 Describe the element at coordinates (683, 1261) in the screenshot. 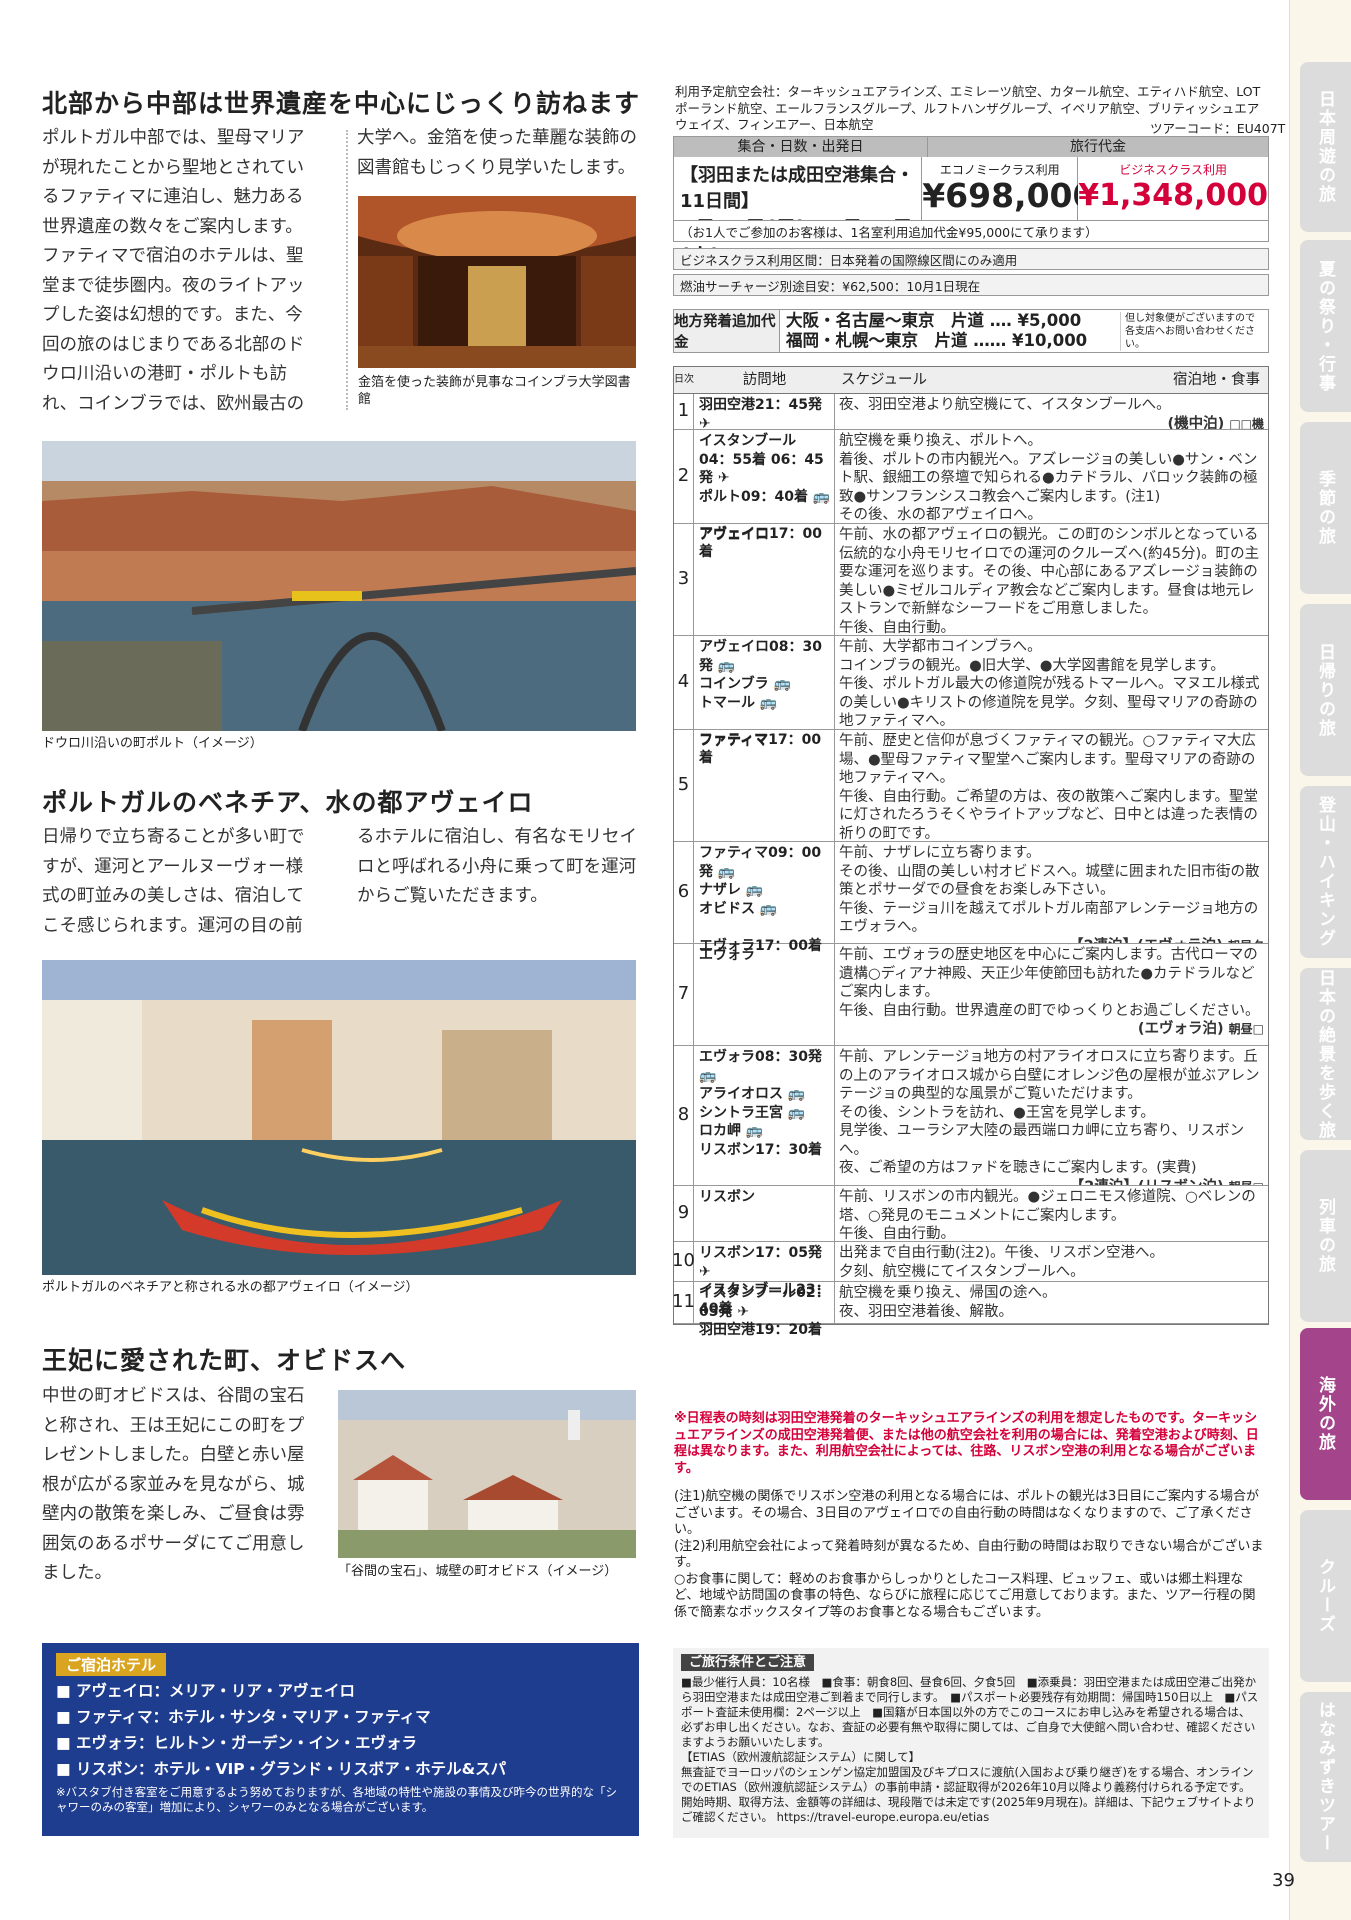

I see `schedule-day: 10` at that location.